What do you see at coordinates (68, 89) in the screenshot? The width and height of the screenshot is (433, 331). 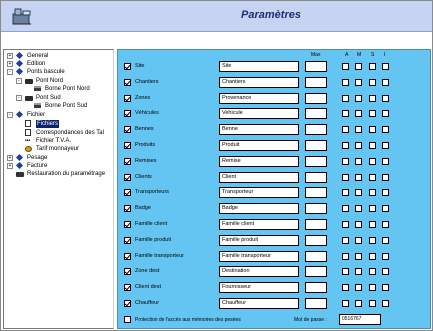 I see `tree-item: Borne Pont Nord` at bounding box center [68, 89].